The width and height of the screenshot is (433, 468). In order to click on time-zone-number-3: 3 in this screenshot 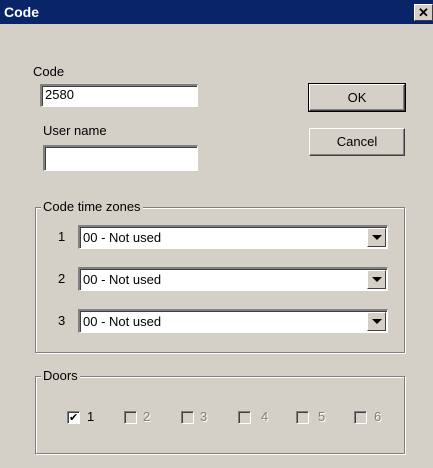, I will do `click(62, 320)`.